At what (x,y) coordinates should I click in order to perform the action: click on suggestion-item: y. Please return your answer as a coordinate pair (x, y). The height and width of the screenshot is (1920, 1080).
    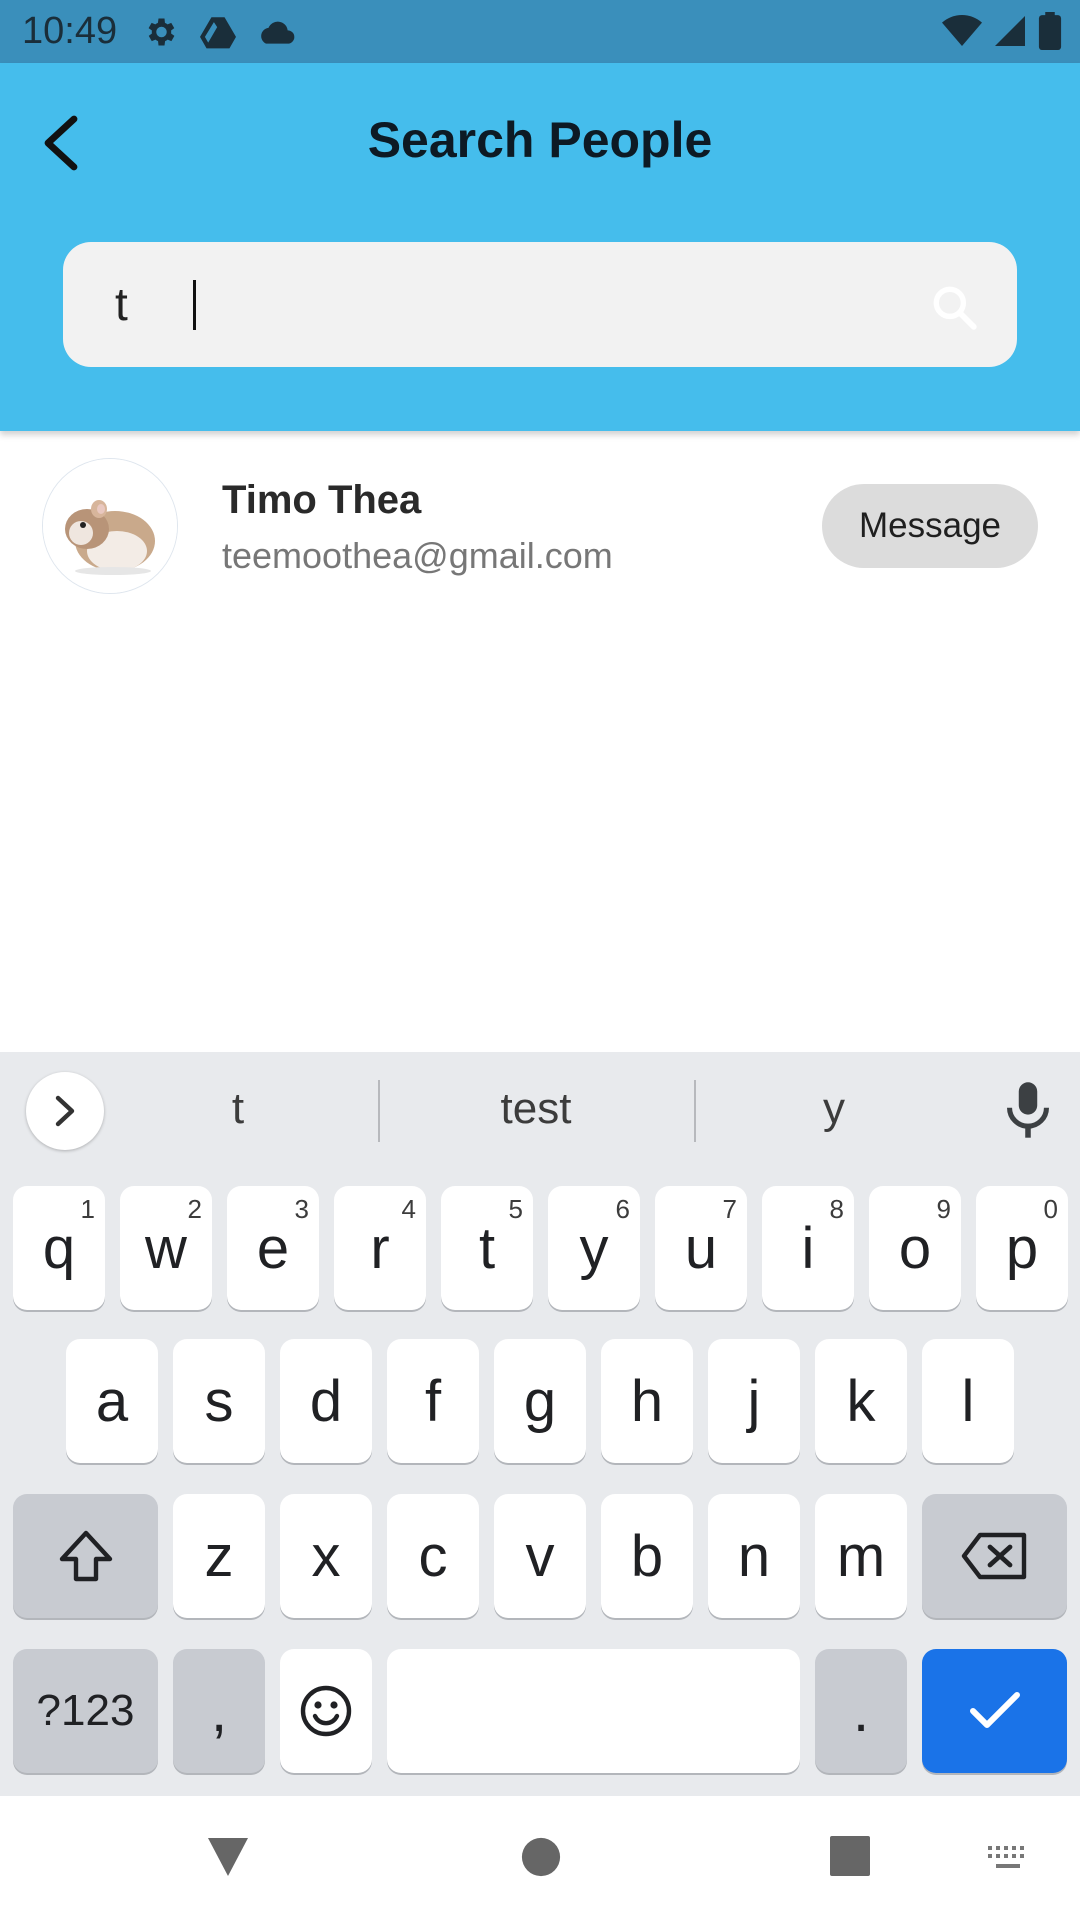
    Looking at the image, I should click on (834, 1109).